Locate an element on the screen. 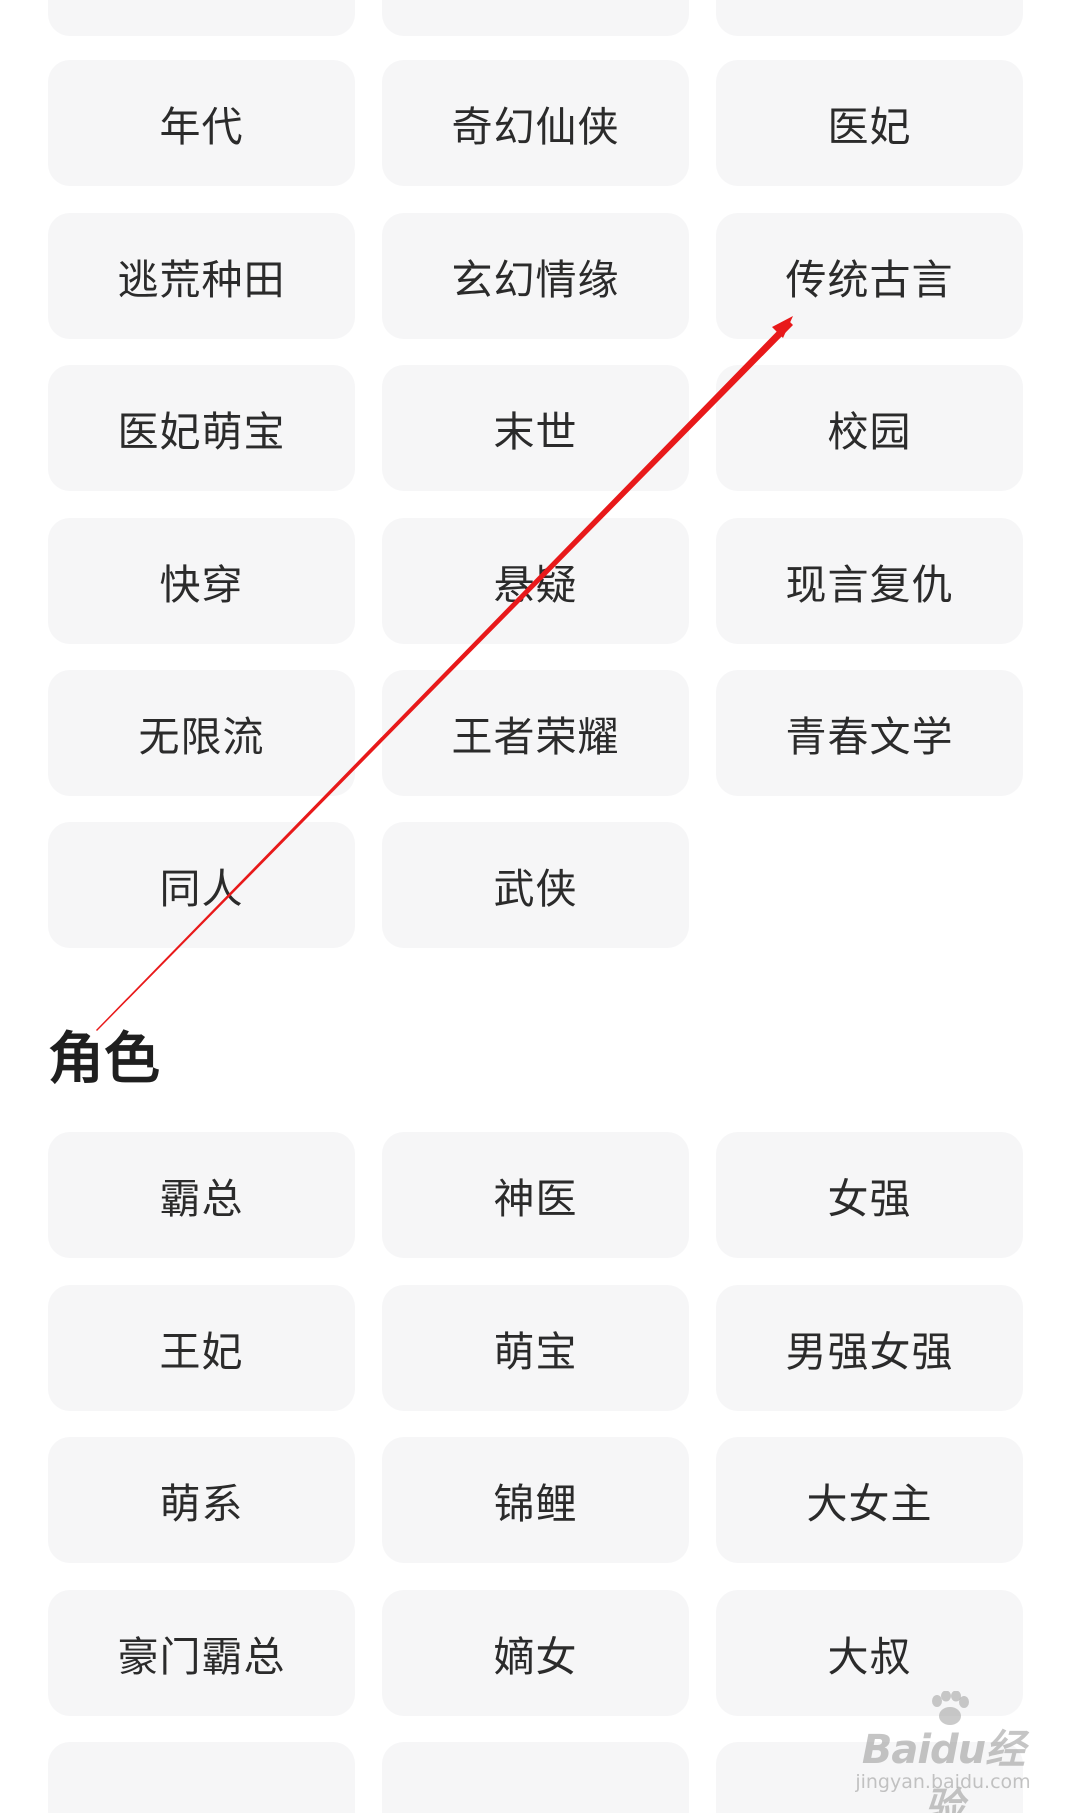  role-tag: 女强 is located at coordinates (869, 1195).